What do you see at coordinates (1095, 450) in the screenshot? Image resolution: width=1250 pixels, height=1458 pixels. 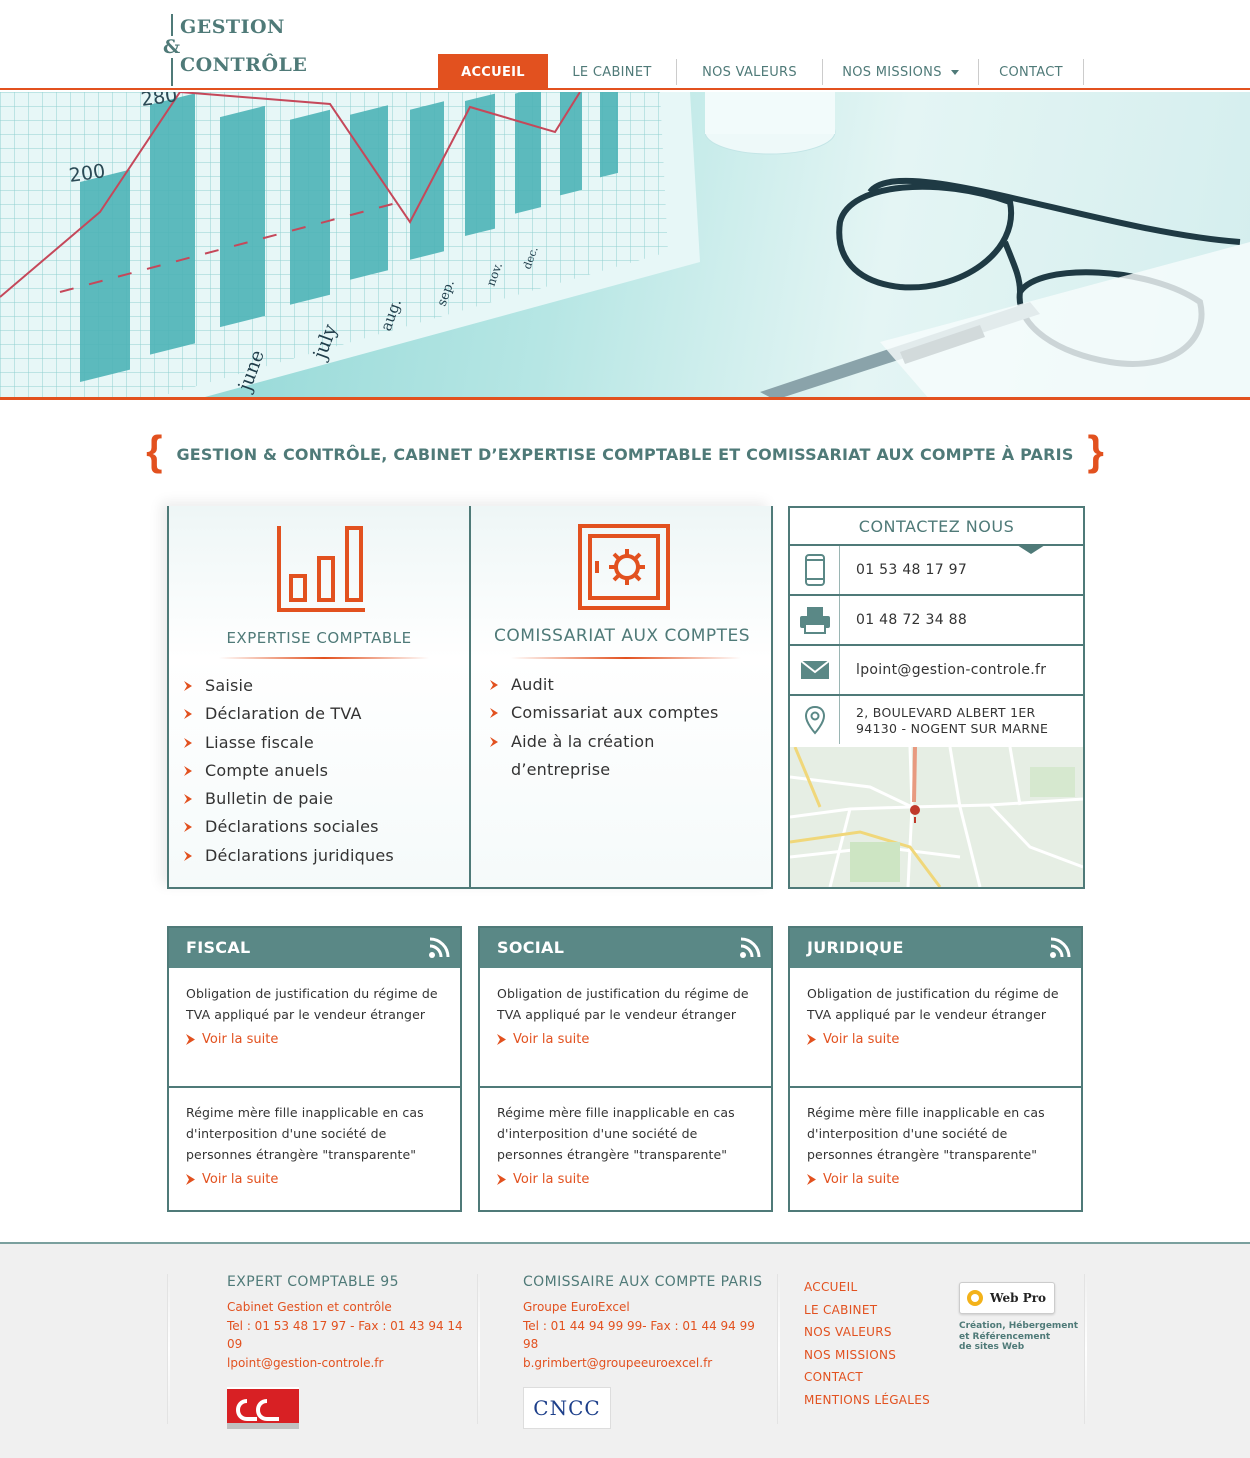 I see `tagline-close-brace: }` at bounding box center [1095, 450].